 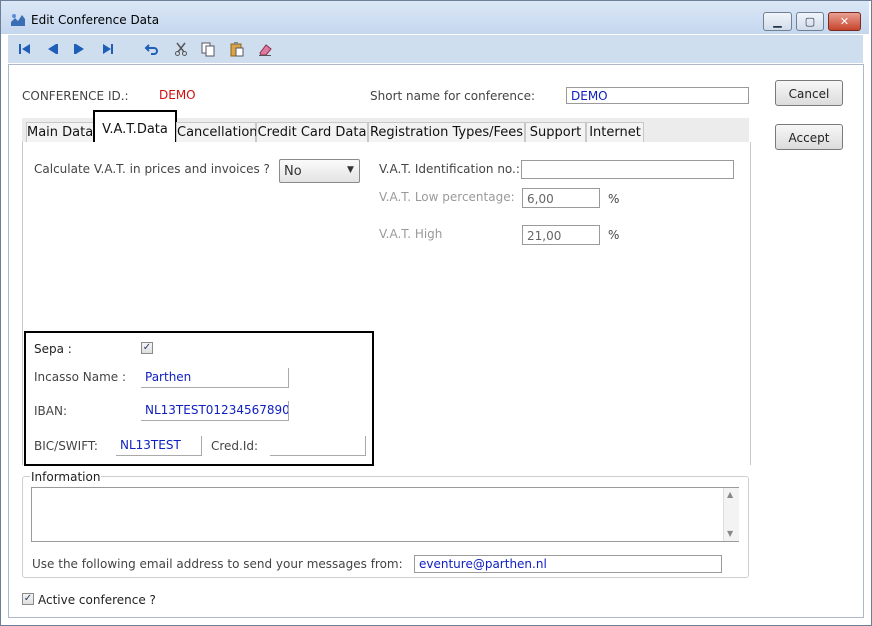 What do you see at coordinates (453, 96) in the screenshot?
I see `short-name-label: Short name for conference:` at bounding box center [453, 96].